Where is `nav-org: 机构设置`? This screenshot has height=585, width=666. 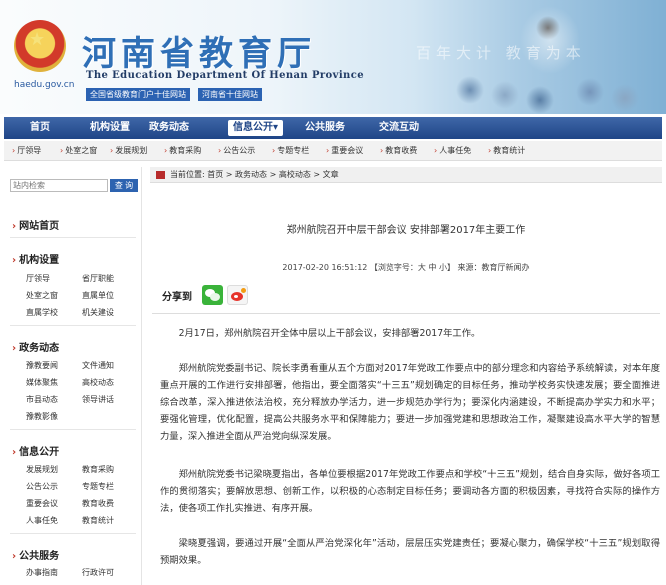
nav-org: 机构设置 is located at coordinates (110, 128).